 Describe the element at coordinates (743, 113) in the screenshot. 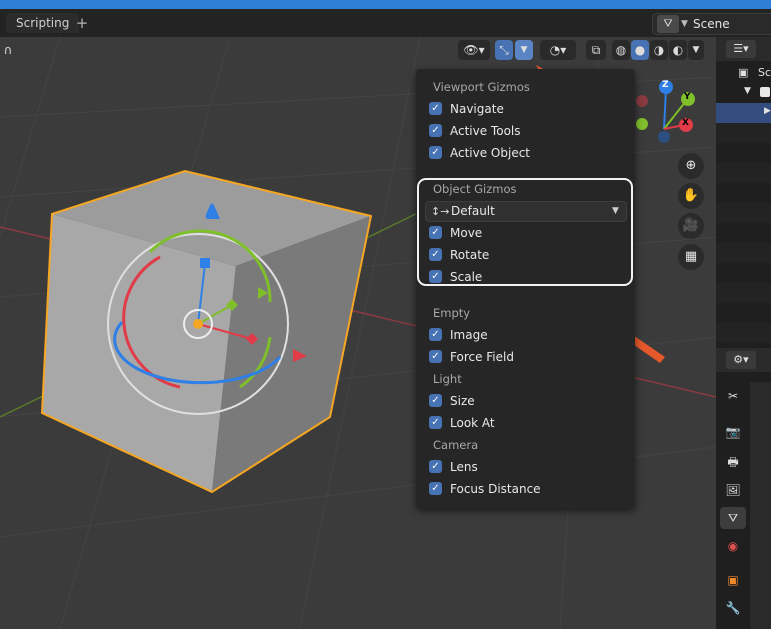

I see `outliner-row-selected: ▶` at that location.